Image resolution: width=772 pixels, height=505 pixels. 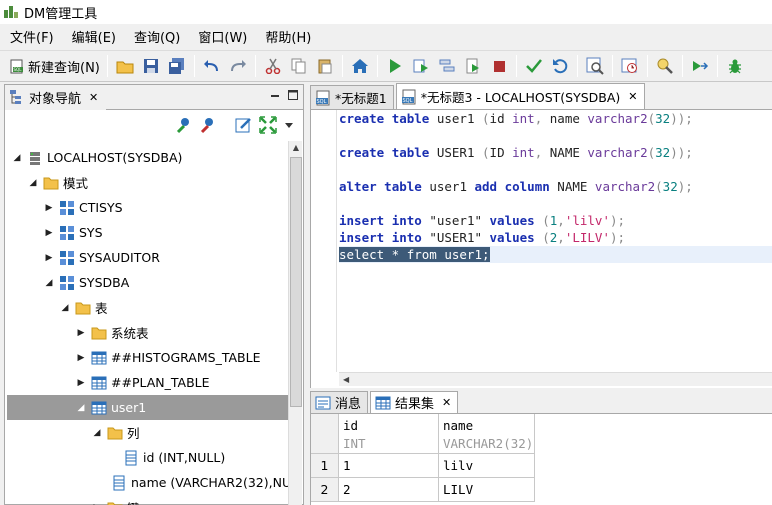 I want to click on editor-tab: SQL *无标题1, so click(x=352, y=97).